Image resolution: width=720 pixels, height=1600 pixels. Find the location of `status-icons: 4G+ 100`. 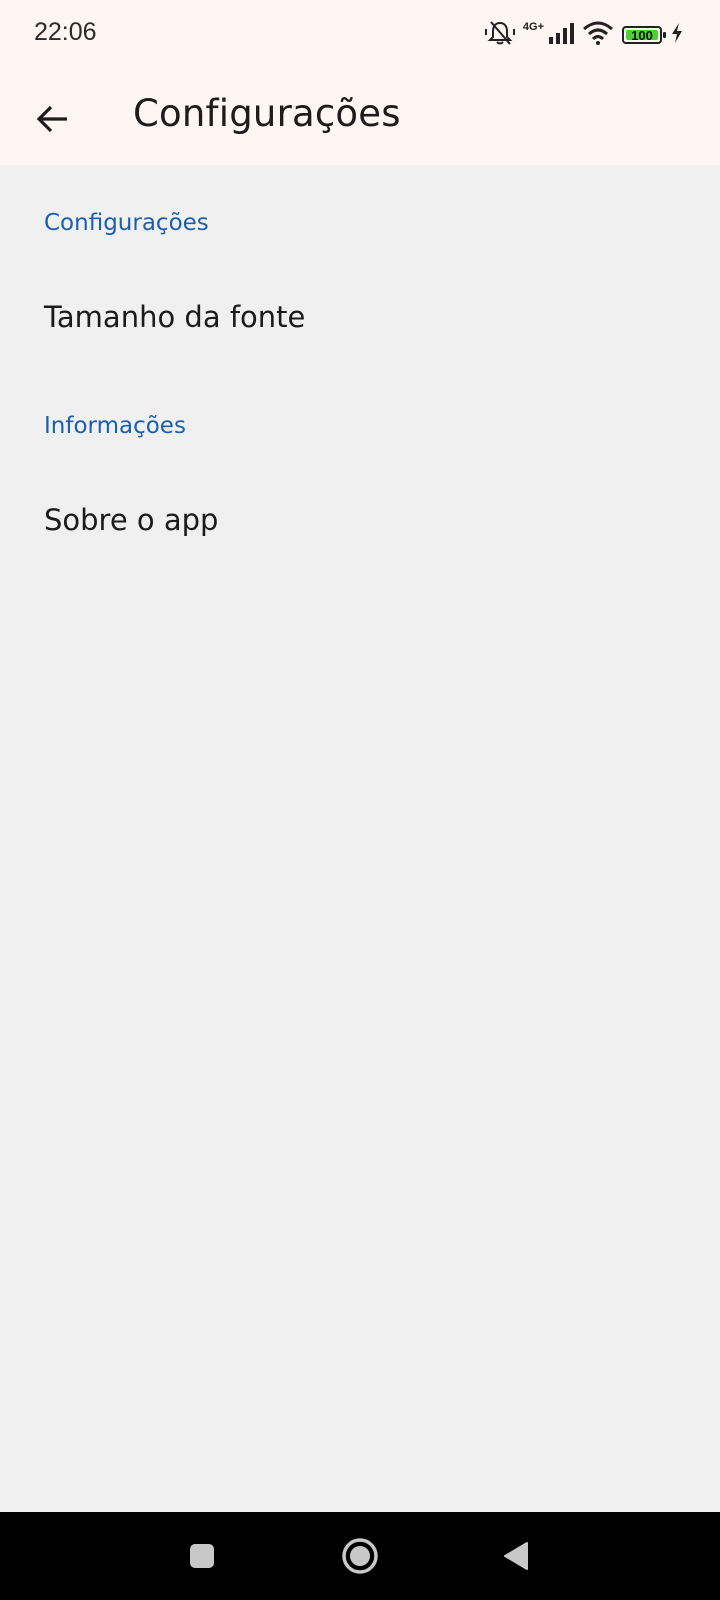

status-icons: 4G+ 100 is located at coordinates (584, 35).